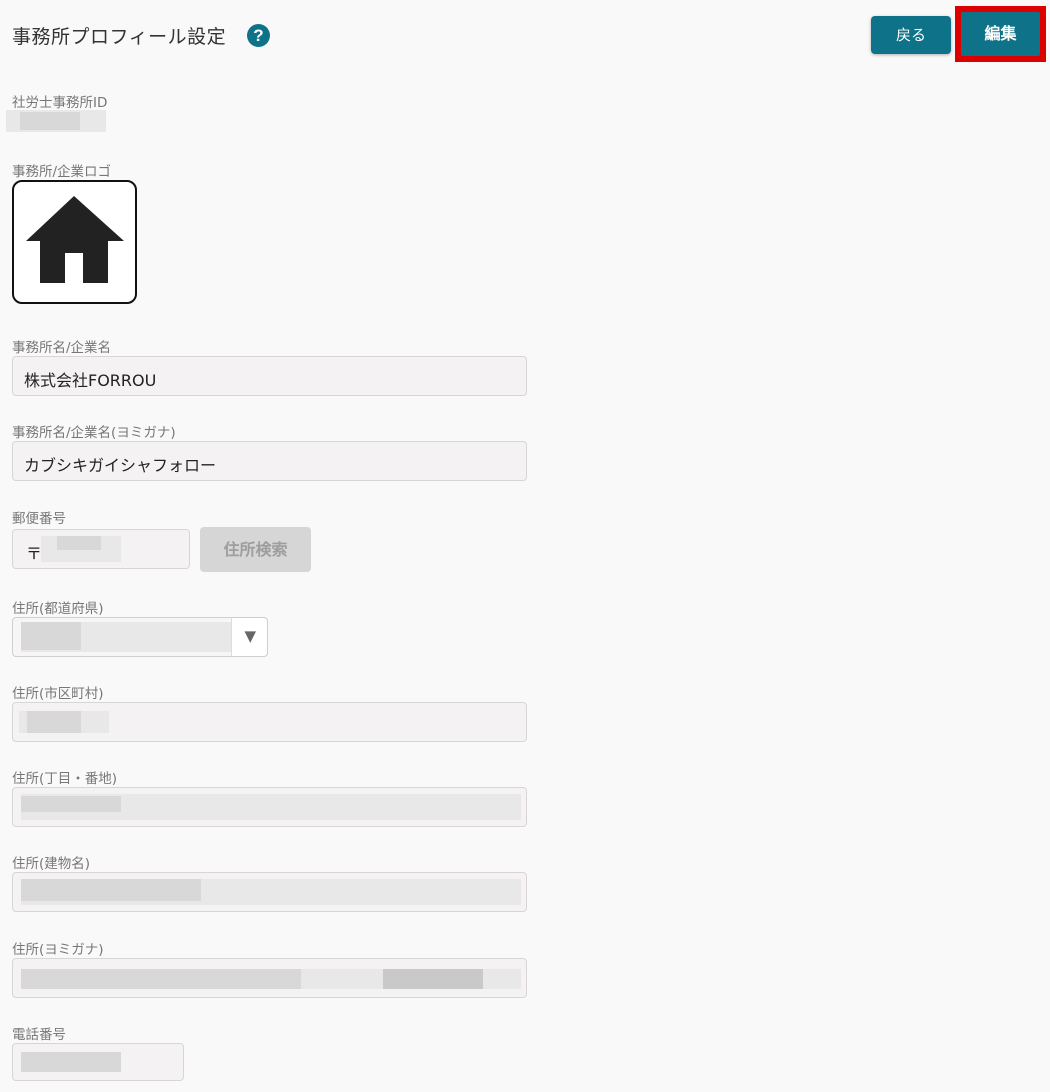 This screenshot has width=1050, height=1092. What do you see at coordinates (98, 1062) in the screenshot?
I see `phone-field` at bounding box center [98, 1062].